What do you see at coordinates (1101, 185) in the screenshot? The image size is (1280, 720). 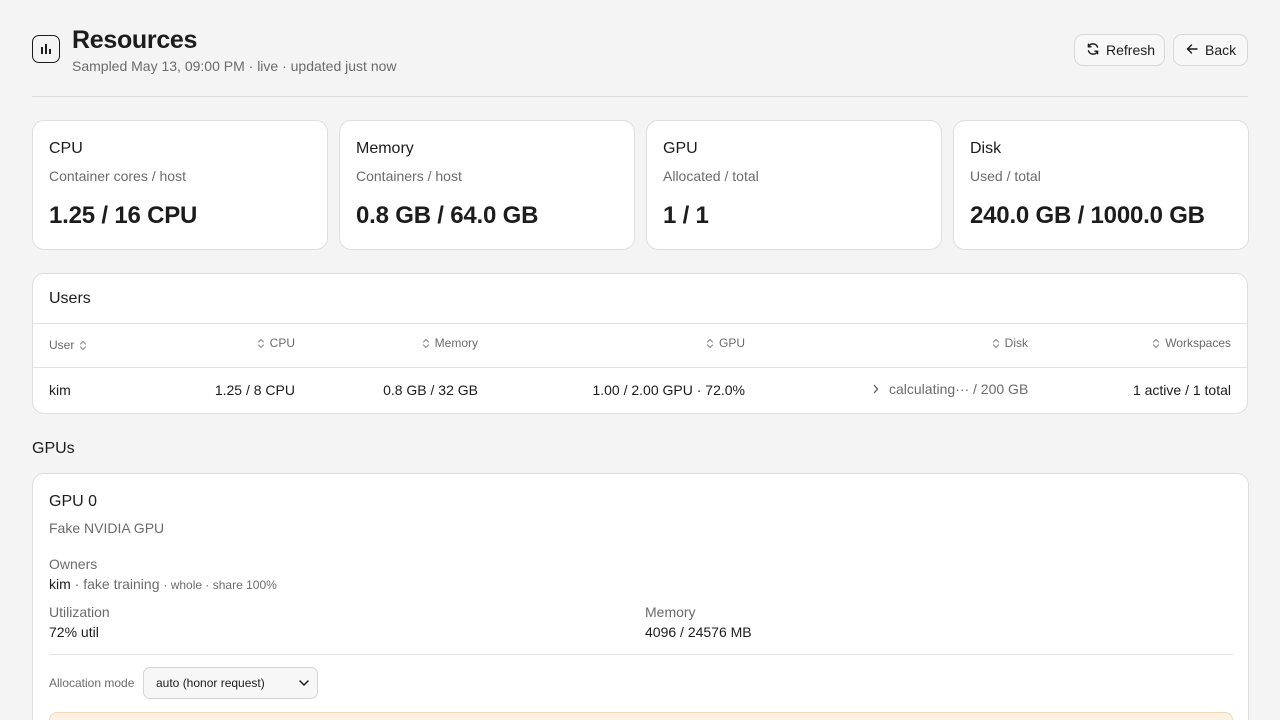 I see `disk-card: Disk Used / total 240.0 GB / 1000.0 GB` at bounding box center [1101, 185].